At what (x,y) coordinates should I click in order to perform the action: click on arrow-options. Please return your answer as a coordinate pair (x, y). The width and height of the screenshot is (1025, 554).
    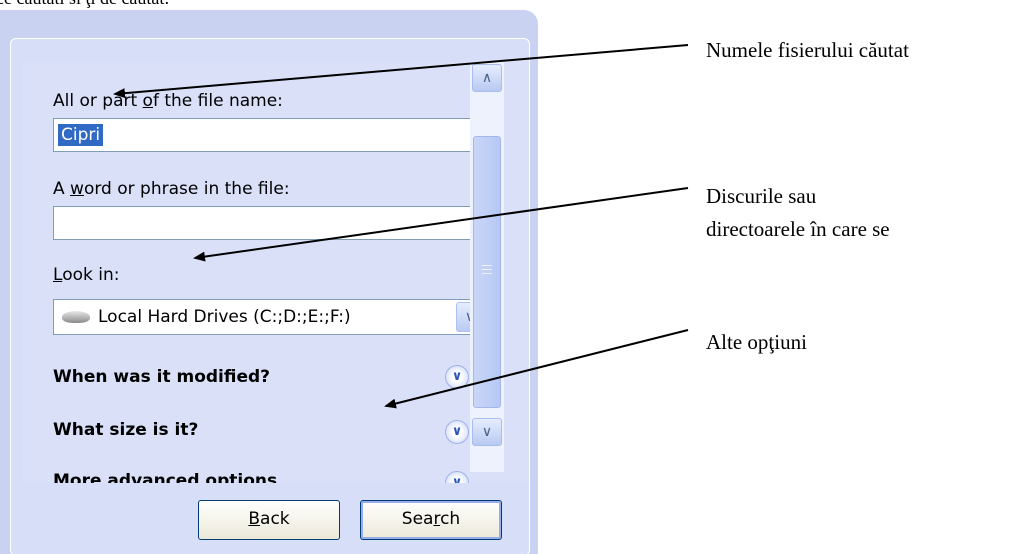
    Looking at the image, I should click on (536, 369).